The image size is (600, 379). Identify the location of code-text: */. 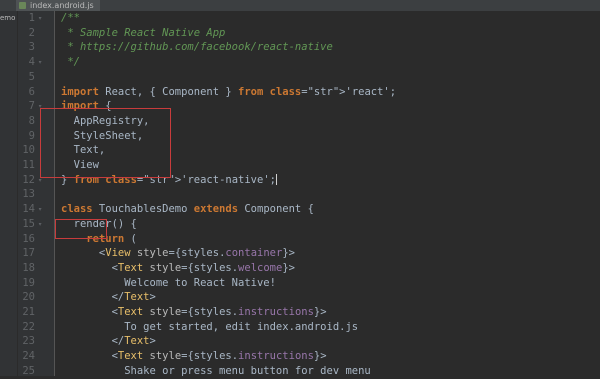
(70, 62).